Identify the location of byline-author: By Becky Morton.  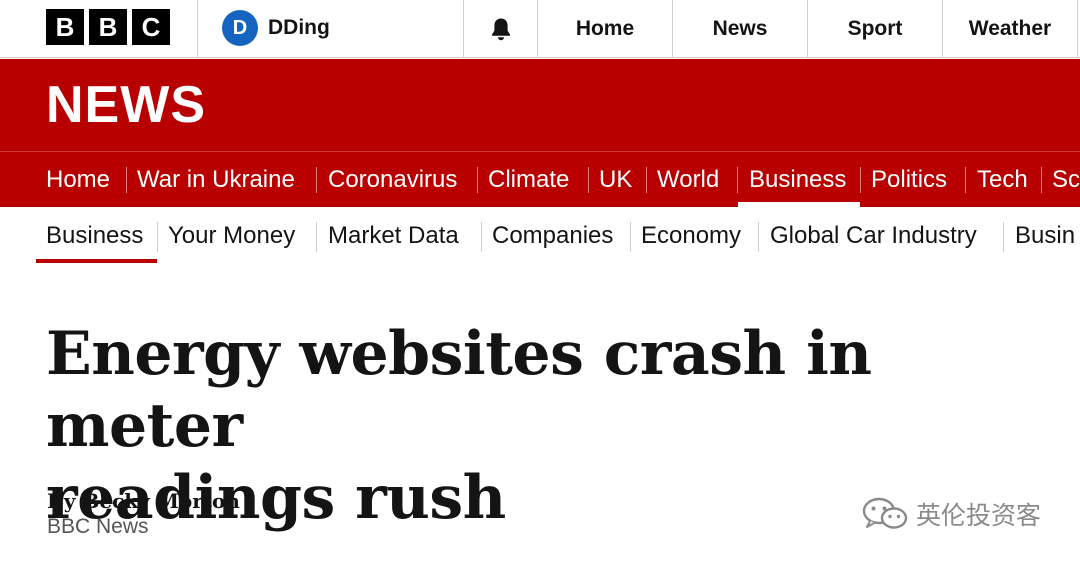
(143, 501).